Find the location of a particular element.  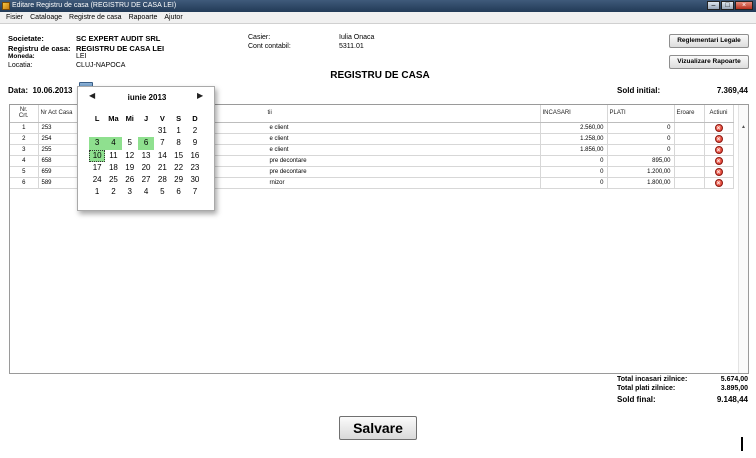

col-eroare: Eroare is located at coordinates (689, 114).